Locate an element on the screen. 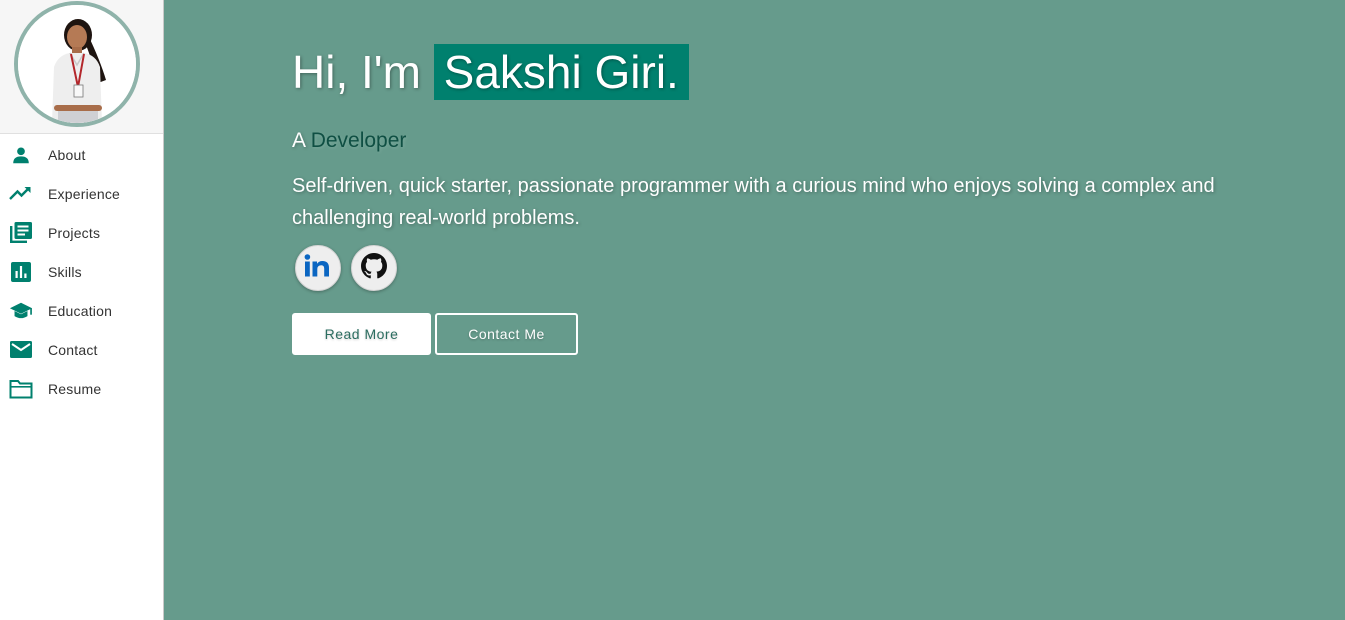 Image resolution: width=1345 pixels, height=620 pixels. sidebar-item-resume: Resume is located at coordinates (81, 389).